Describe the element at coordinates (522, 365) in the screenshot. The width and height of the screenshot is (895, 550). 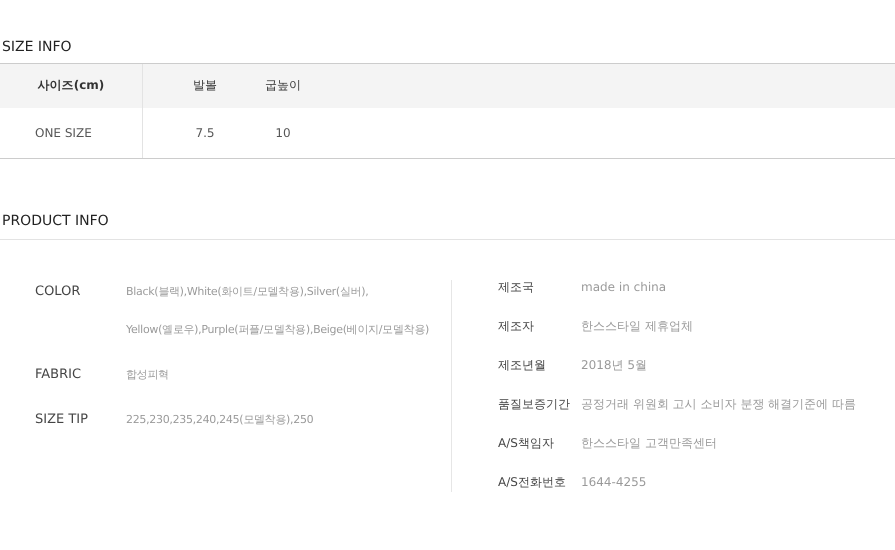
I see `info-label: 제조년월` at that location.